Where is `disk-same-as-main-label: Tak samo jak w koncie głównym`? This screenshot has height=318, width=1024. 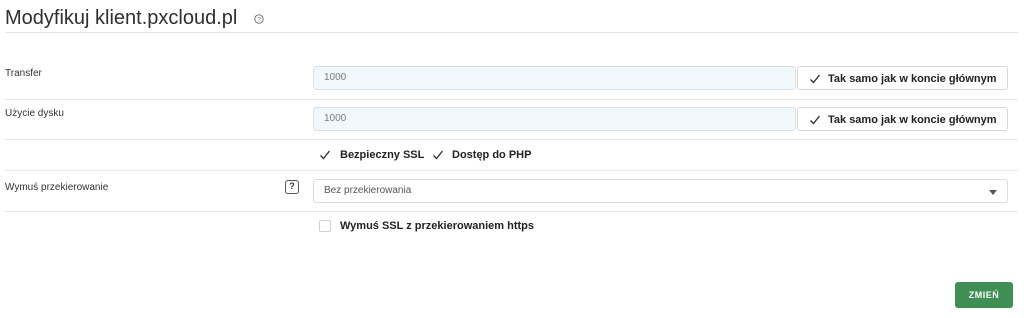 disk-same-as-main-label: Tak samo jak w koncie głównym is located at coordinates (912, 120).